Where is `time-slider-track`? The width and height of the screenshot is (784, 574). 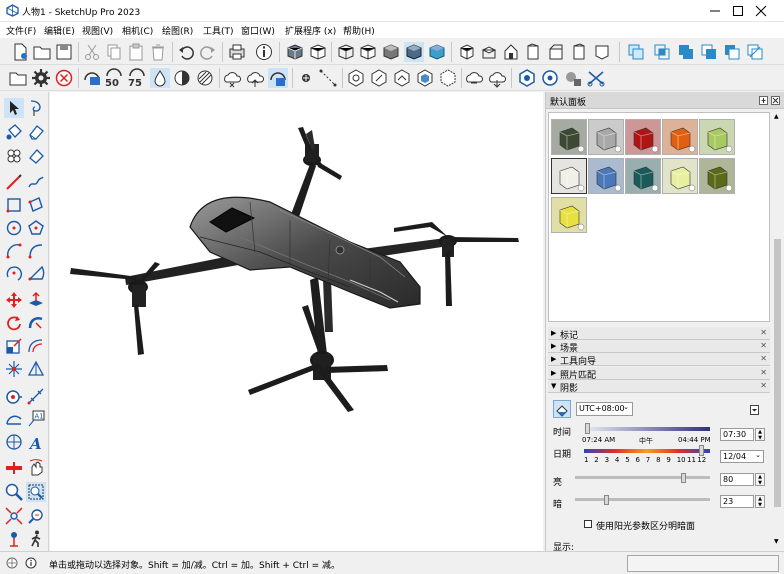 time-slider-track is located at coordinates (647, 429).